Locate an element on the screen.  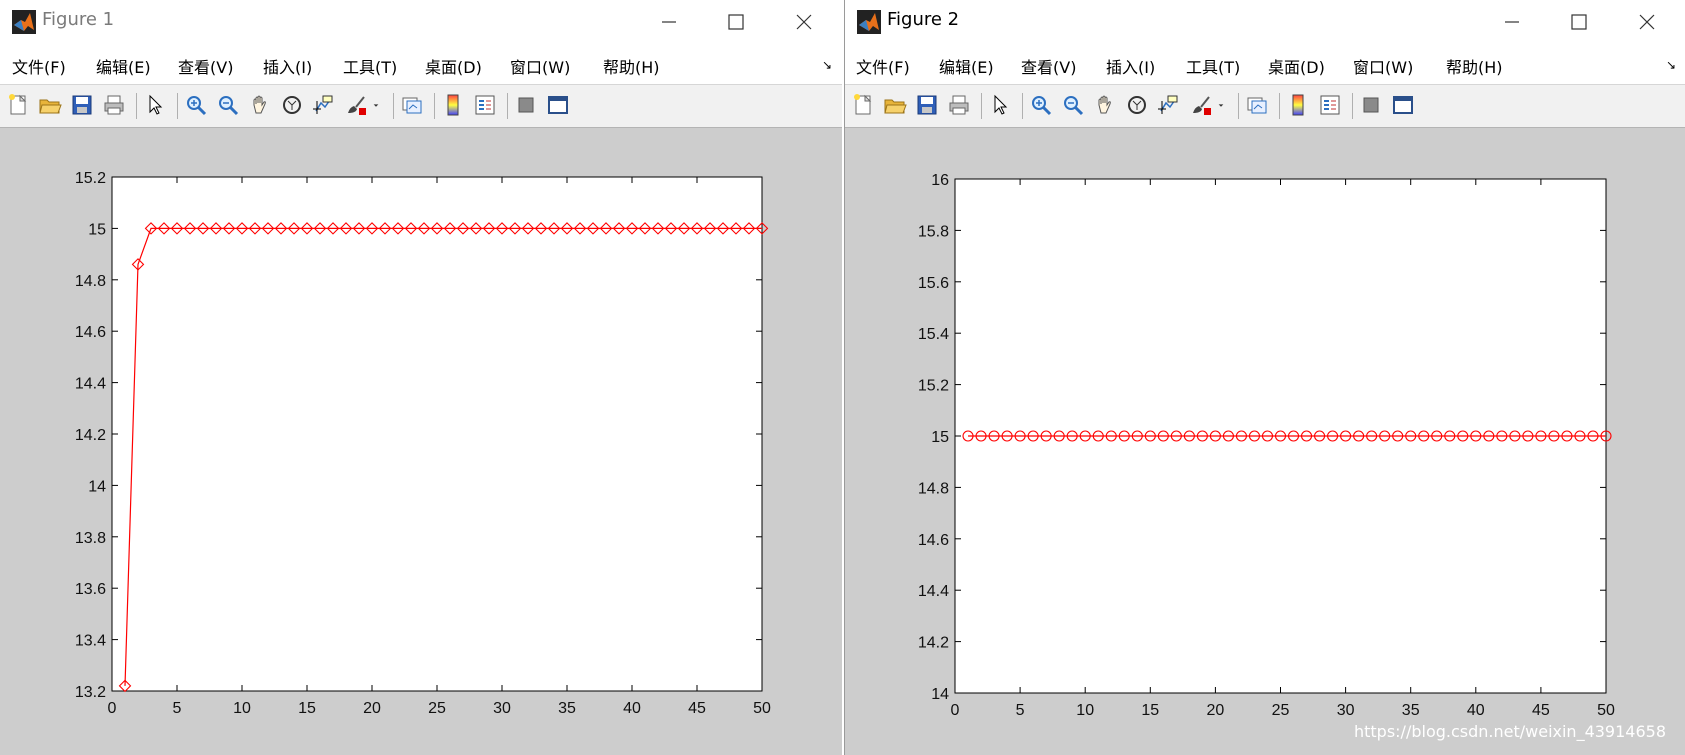
y-tick-label: 14.8 is located at coordinates (933, 488).